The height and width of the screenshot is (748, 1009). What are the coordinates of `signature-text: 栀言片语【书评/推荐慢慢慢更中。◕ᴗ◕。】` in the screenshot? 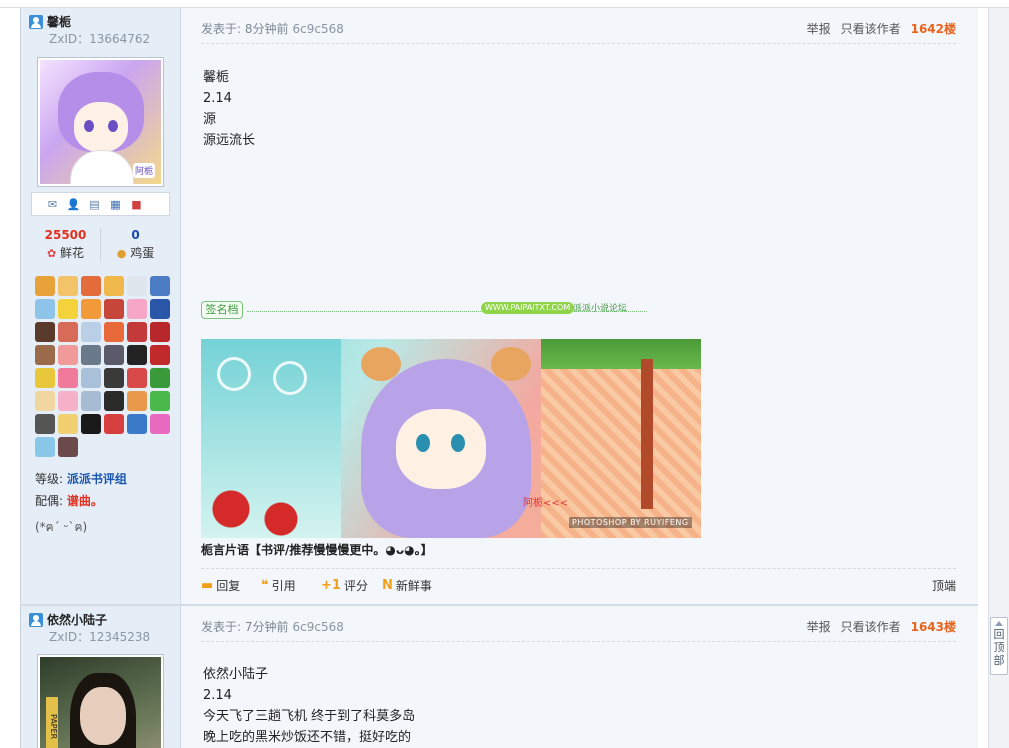 It's located at (317, 550).